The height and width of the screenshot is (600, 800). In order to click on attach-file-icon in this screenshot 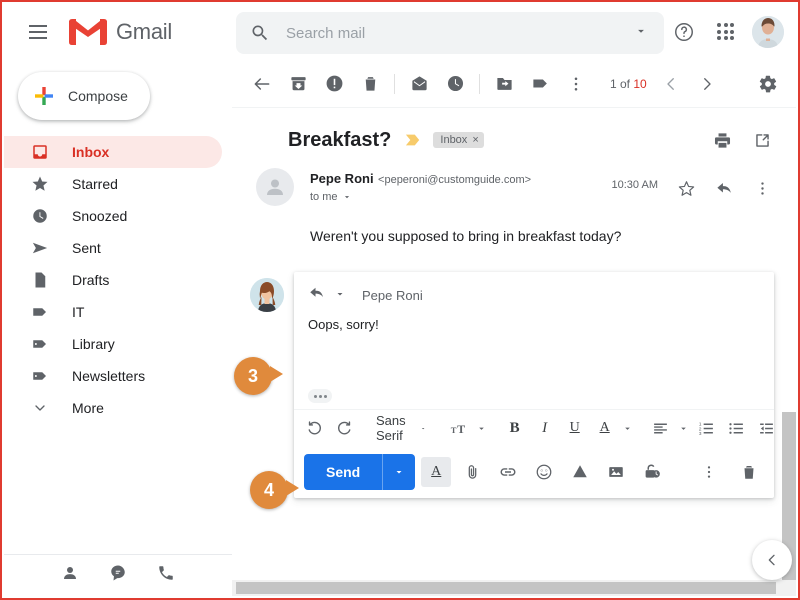, I will do `click(472, 472)`.